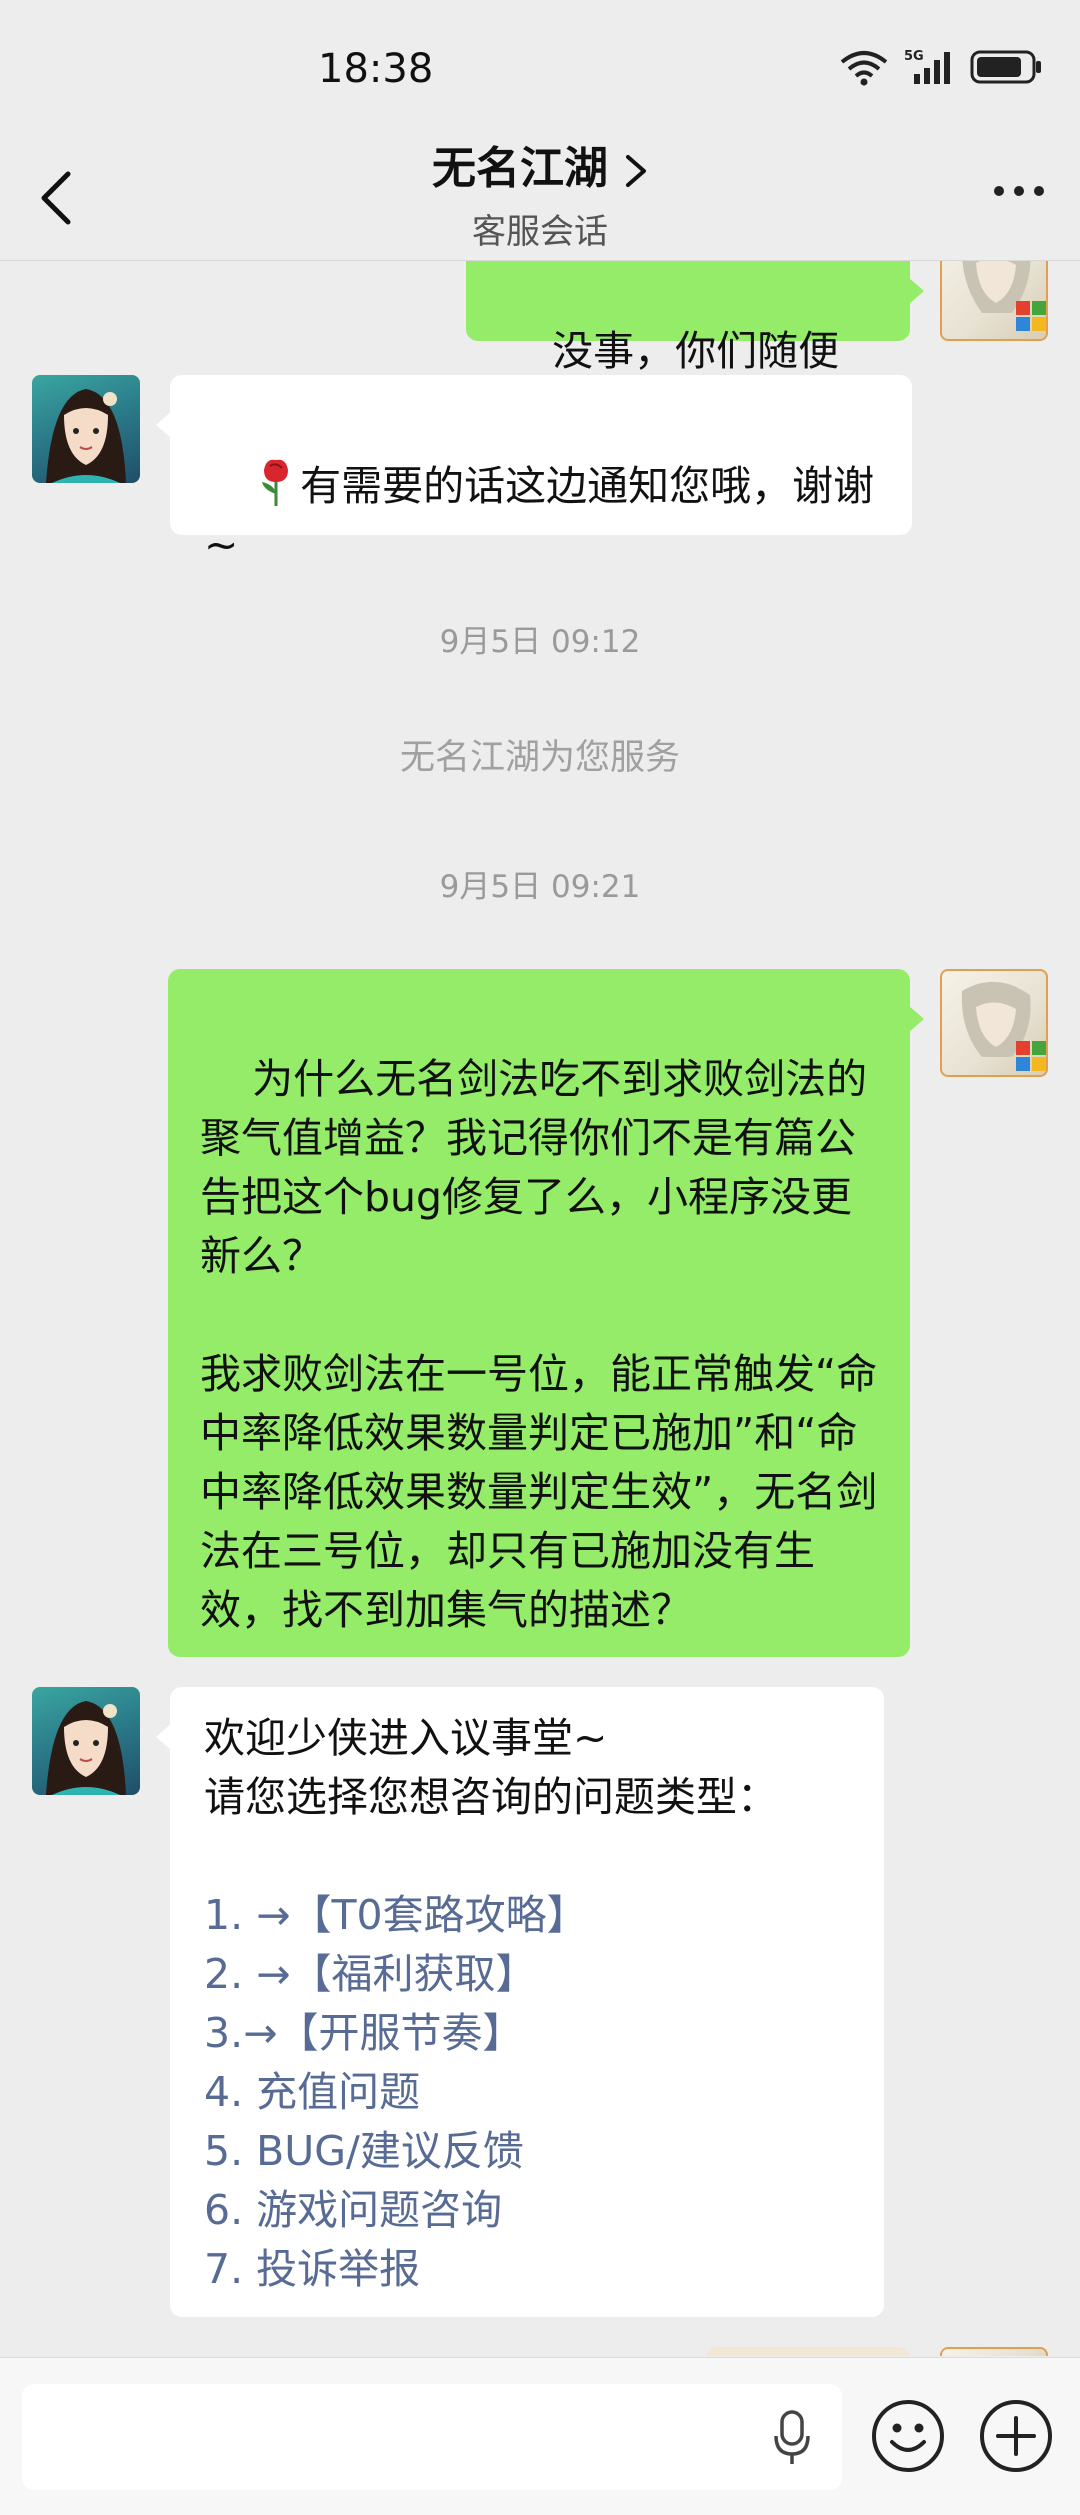  What do you see at coordinates (908, 2436) in the screenshot?
I see `emoji-icon` at bounding box center [908, 2436].